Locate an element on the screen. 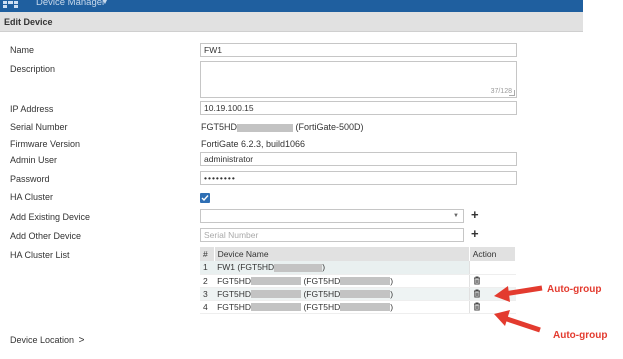 This screenshot has height=359, width=623. password-label: Password is located at coordinates (30, 179).